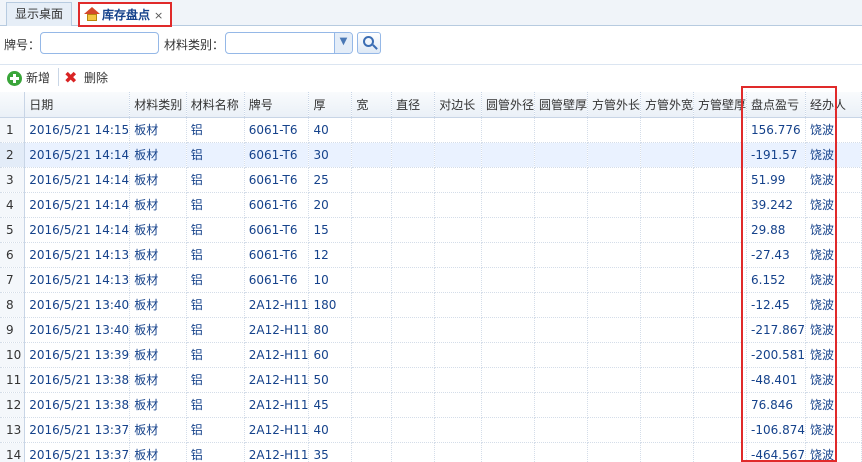 This screenshot has width=862, height=462. What do you see at coordinates (369, 43) in the screenshot?
I see `search-button` at bounding box center [369, 43].